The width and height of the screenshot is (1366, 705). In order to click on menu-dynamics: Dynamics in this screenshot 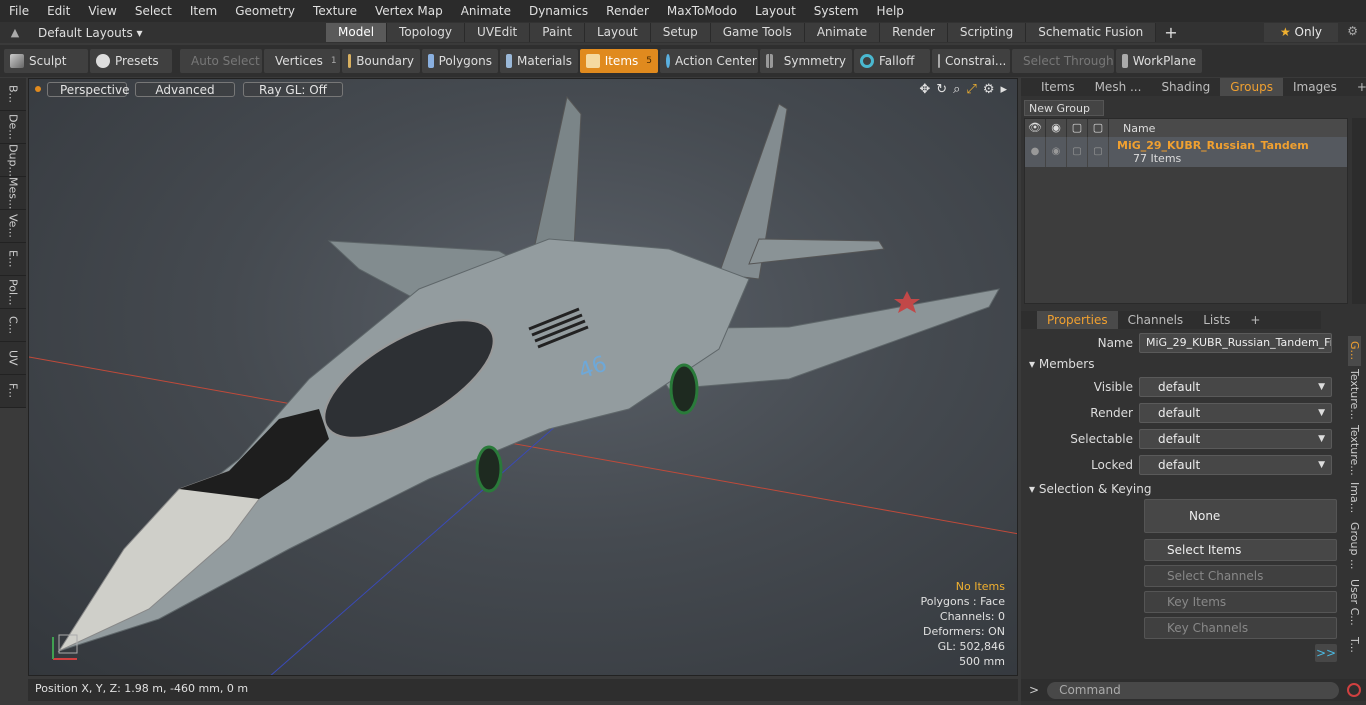, I will do `click(558, 11)`.